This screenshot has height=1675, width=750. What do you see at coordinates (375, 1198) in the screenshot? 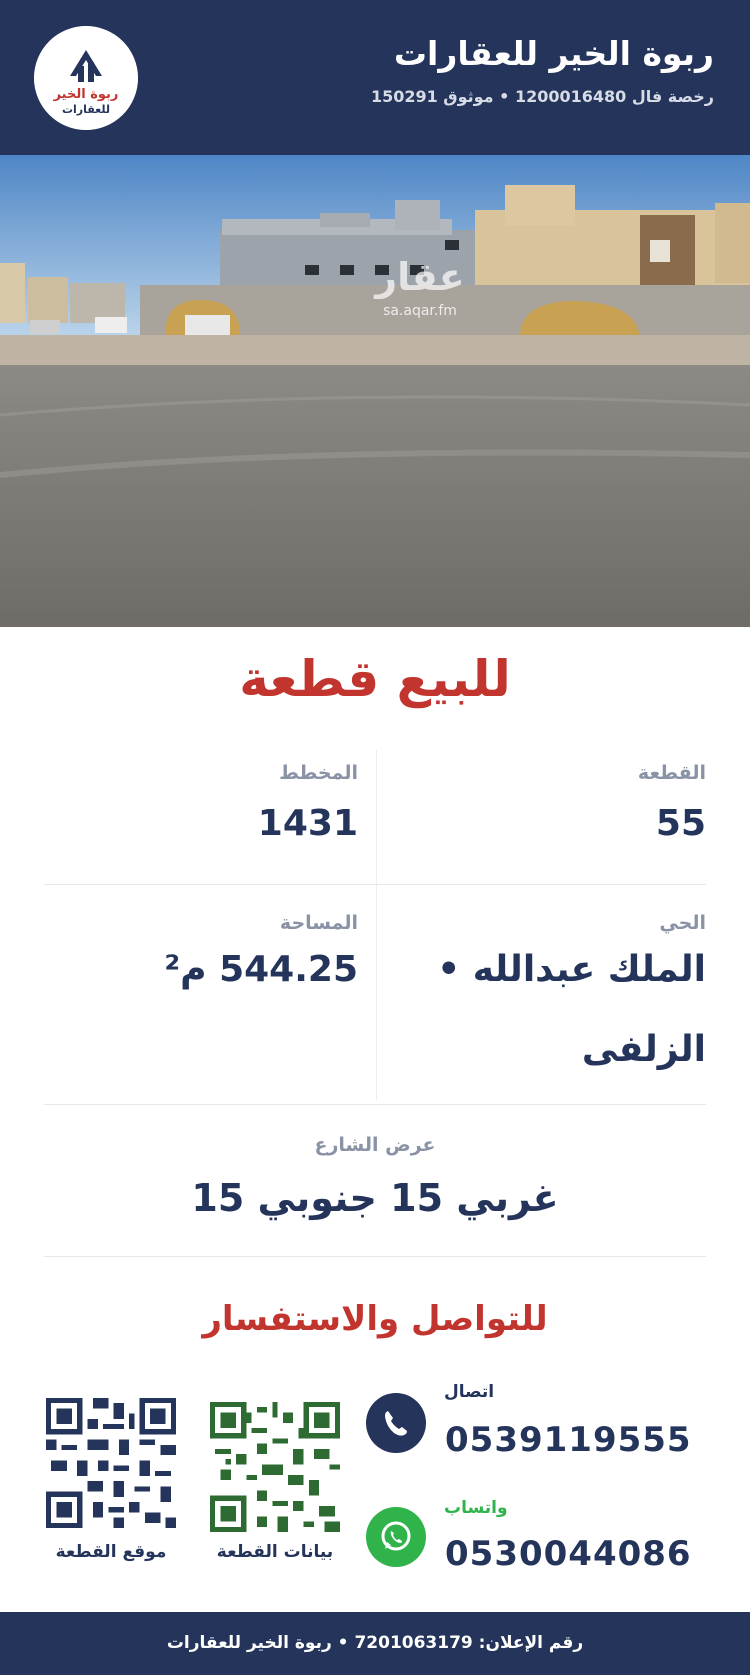
I see `street-width-value: غربي 15 جنوبي 15` at bounding box center [375, 1198].